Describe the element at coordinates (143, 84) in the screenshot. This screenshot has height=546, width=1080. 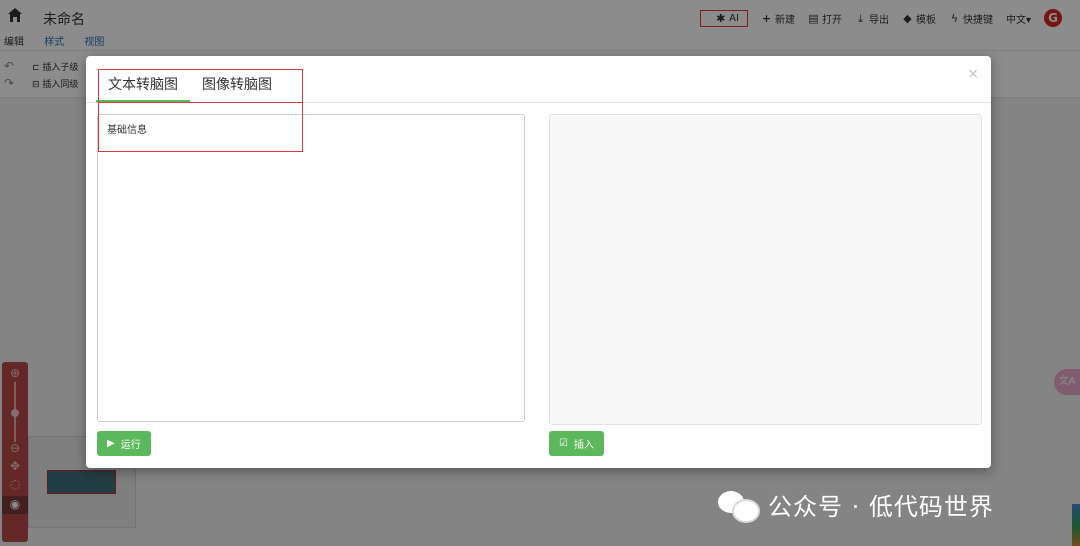
I see `tab-text-to-mindmap: 文本转脑图` at that location.